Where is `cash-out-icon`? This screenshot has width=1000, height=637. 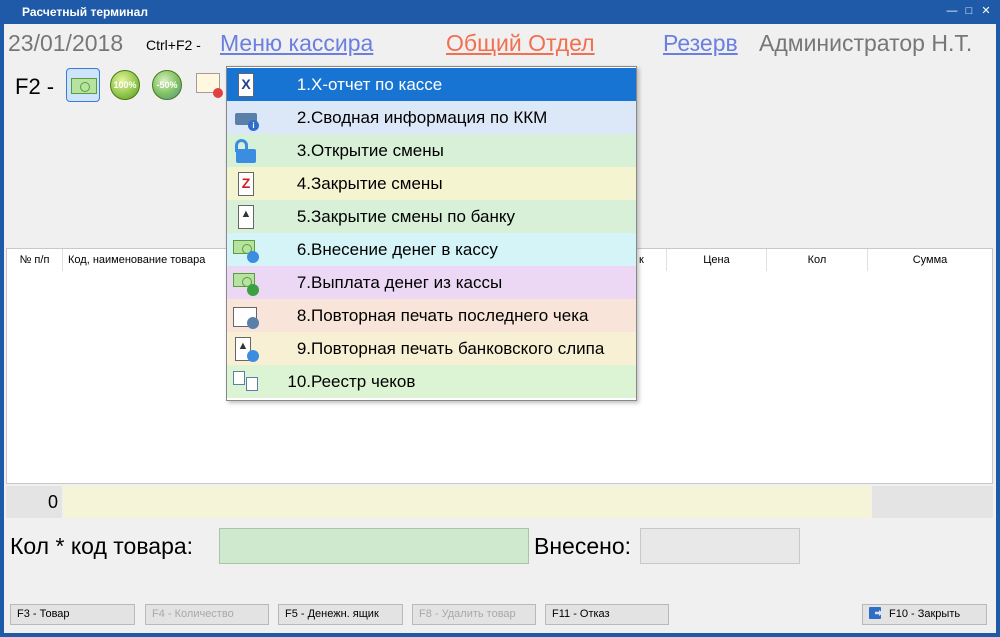 cash-out-icon is located at coordinates (246, 283).